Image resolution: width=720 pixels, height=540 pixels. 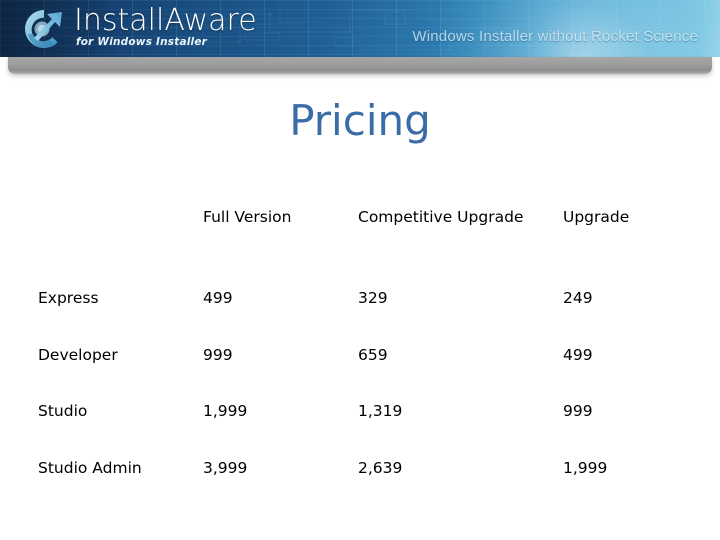 What do you see at coordinates (142, 42) in the screenshot?
I see `brand-tagline: for Windows Installer` at bounding box center [142, 42].